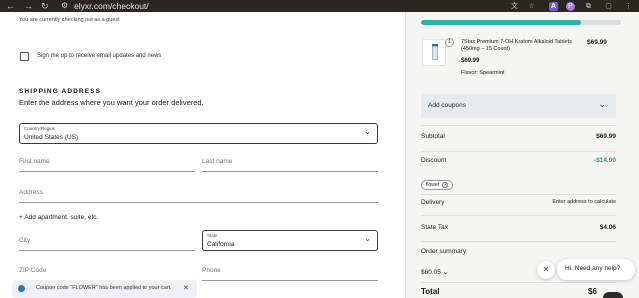 This screenshot has width=639, height=298. I want to click on coupon-chip-label: flower, so click(433, 185).